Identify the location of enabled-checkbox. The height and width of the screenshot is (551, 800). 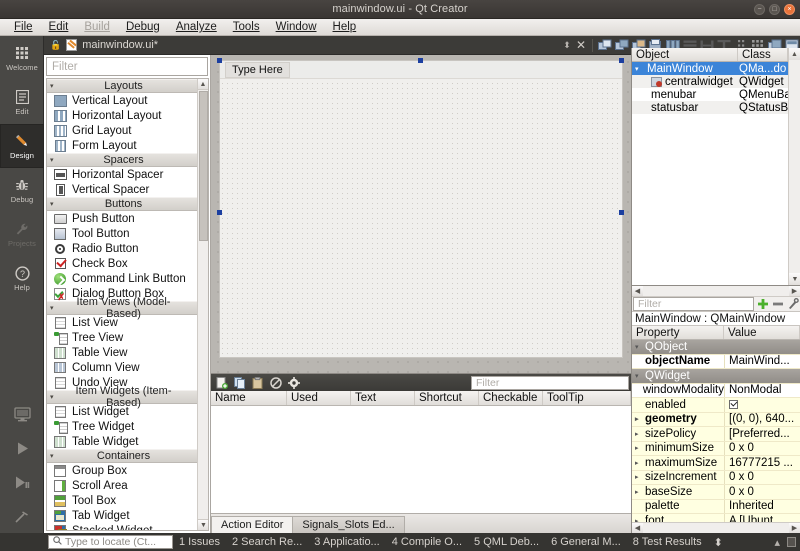
(733, 405).